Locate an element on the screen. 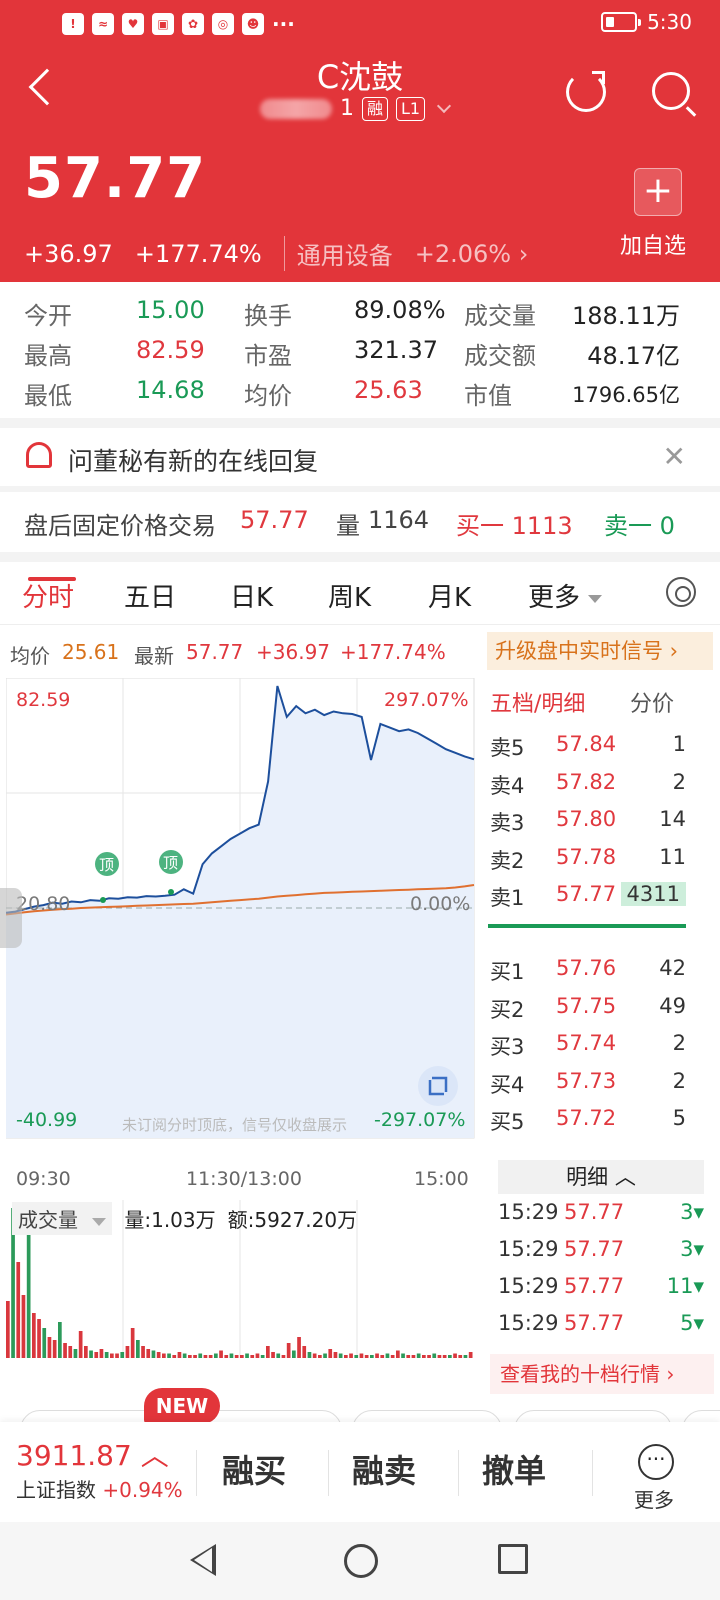  tab-intraday: 分时 is located at coordinates (48, 595).